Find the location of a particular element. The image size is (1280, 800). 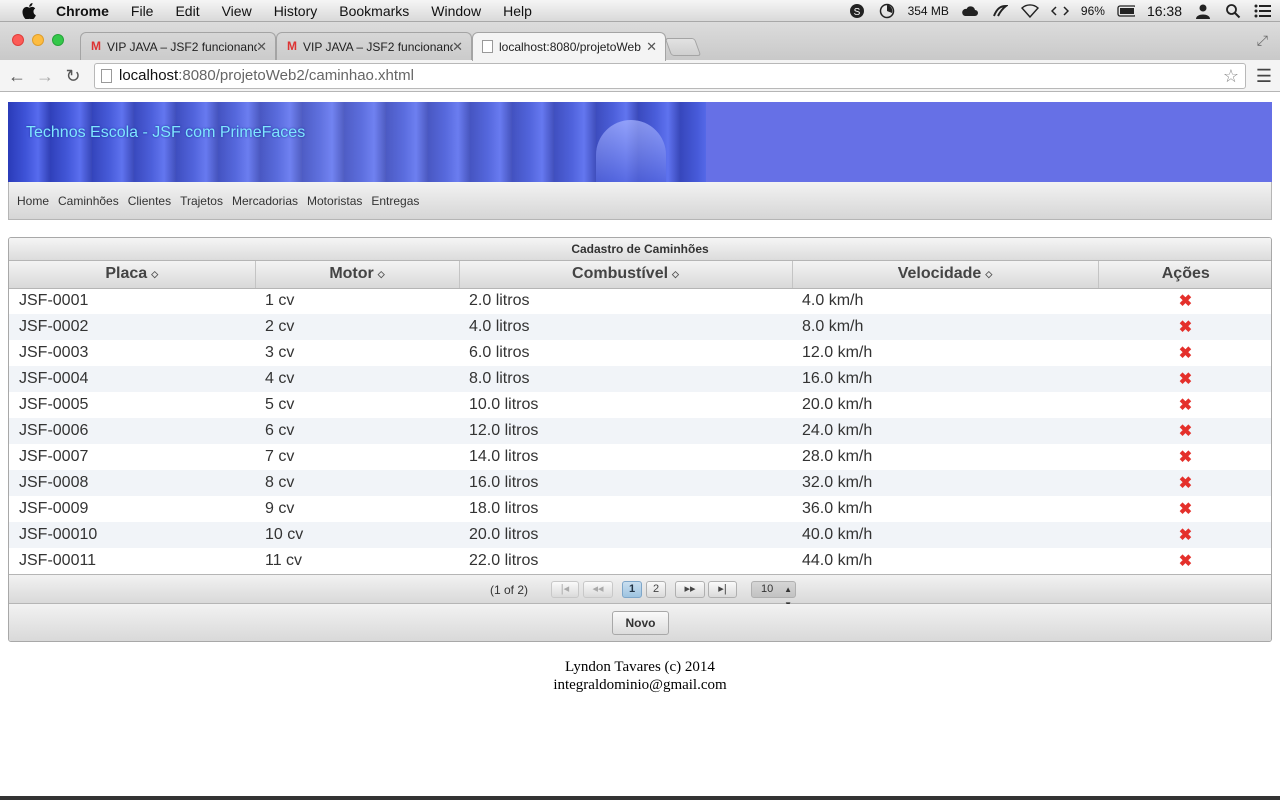

battery-icon is located at coordinates (1126, 11).